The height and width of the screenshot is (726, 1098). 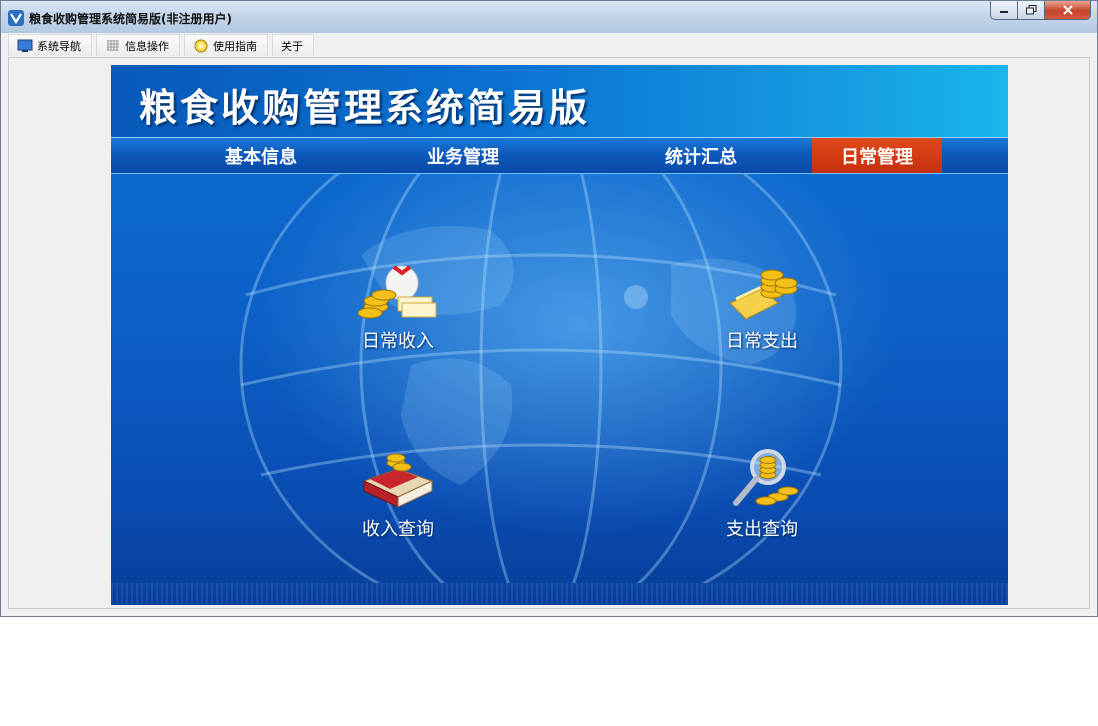 I want to click on menu-label: 系统导航, so click(x=59, y=46).